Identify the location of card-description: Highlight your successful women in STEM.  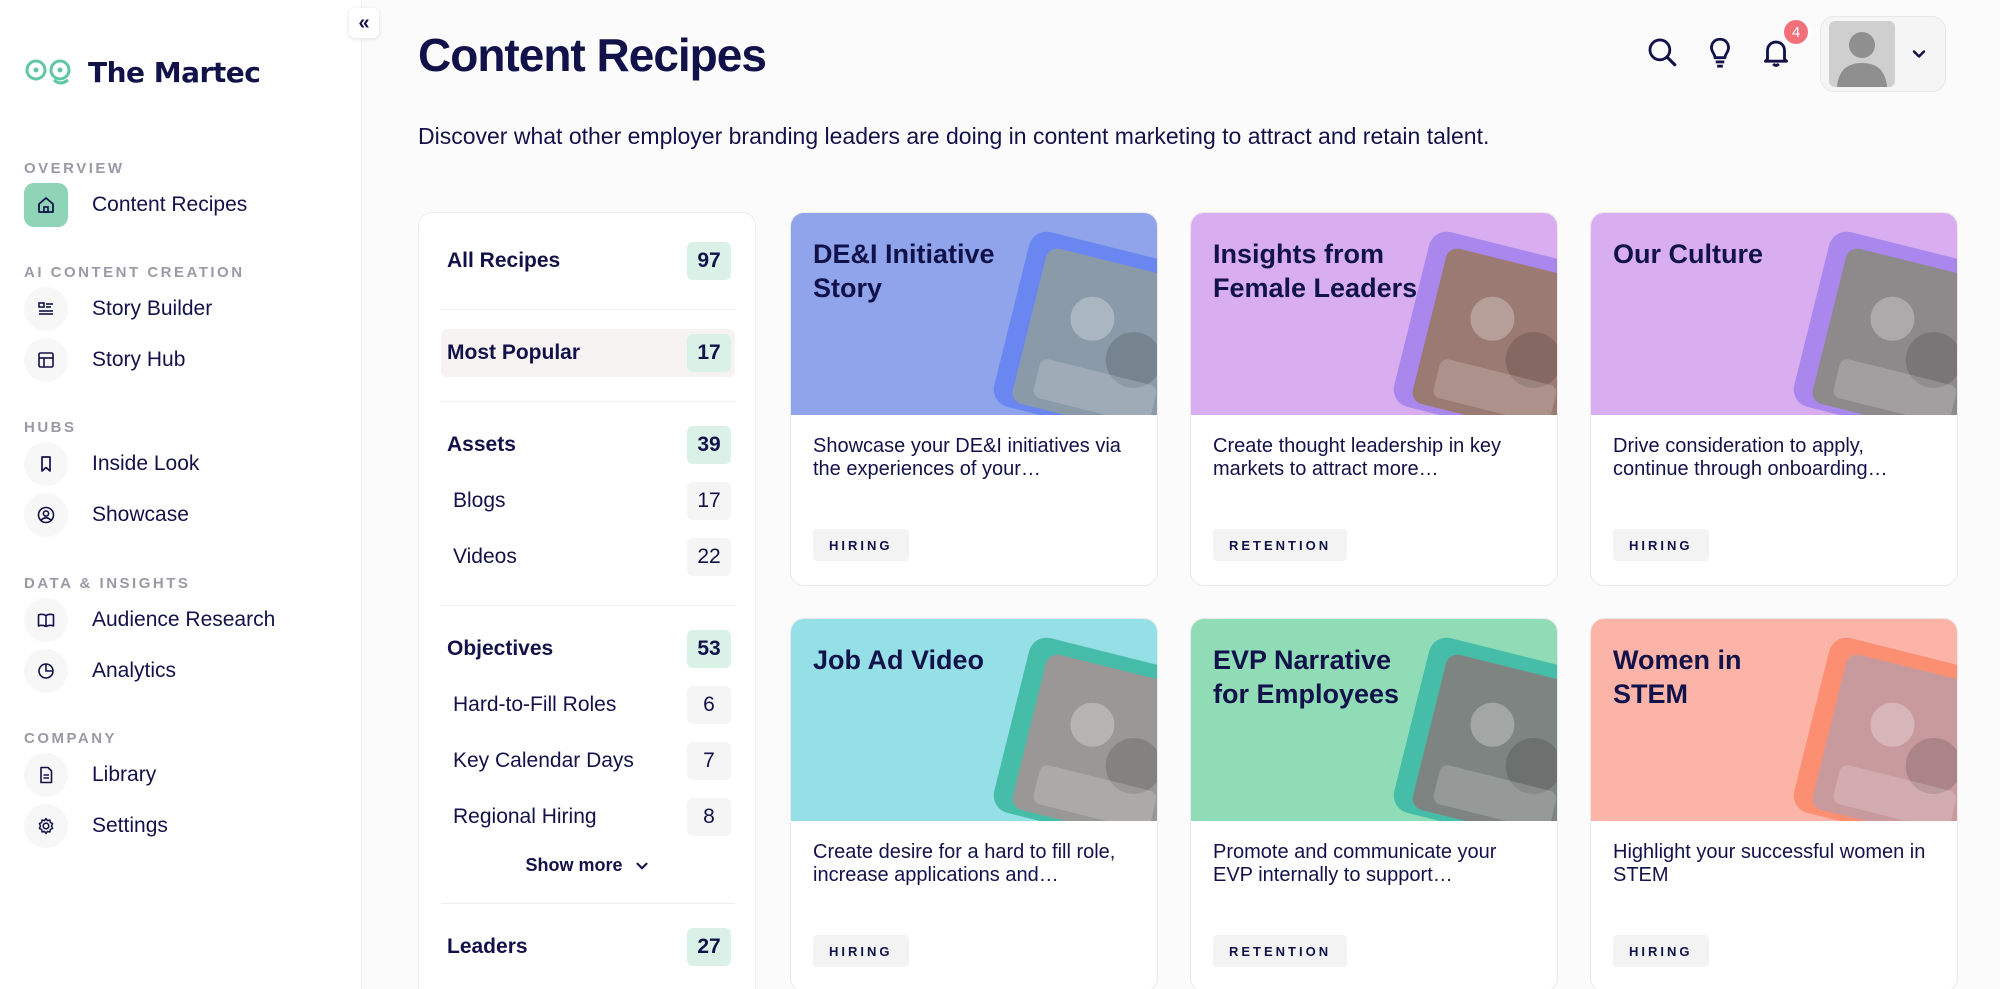
(1769, 863).